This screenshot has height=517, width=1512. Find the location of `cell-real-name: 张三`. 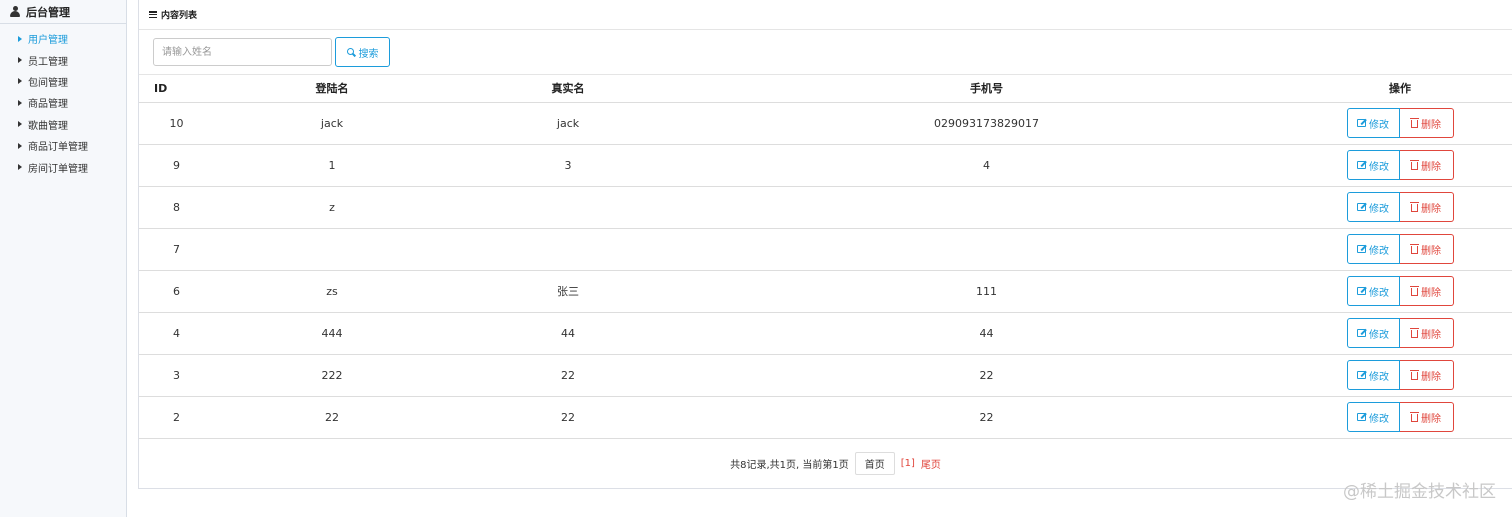

cell-real-name: 张三 is located at coordinates (568, 291).